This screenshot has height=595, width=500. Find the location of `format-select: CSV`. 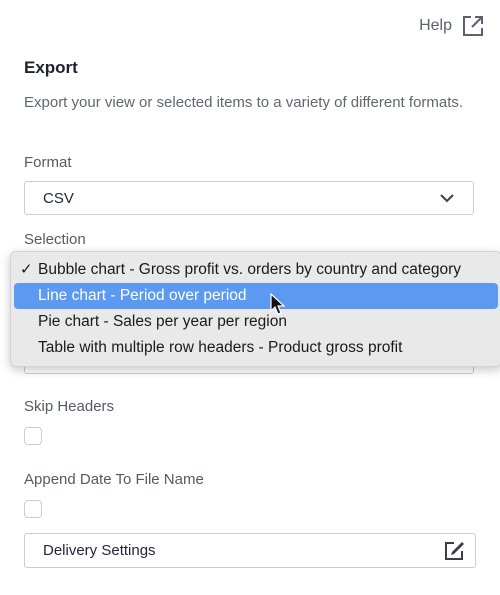

format-select: CSV is located at coordinates (249, 198).